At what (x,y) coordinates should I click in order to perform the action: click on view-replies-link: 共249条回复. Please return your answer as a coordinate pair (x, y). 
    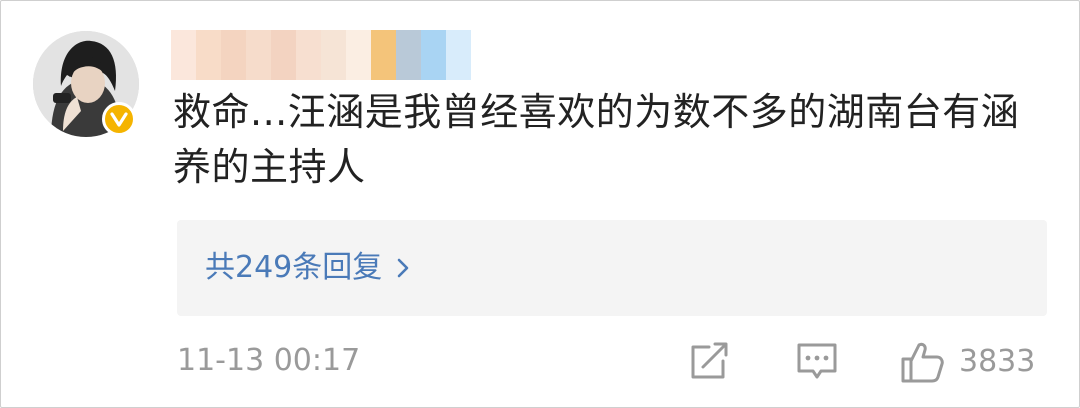
    Looking at the image, I should click on (307, 268).